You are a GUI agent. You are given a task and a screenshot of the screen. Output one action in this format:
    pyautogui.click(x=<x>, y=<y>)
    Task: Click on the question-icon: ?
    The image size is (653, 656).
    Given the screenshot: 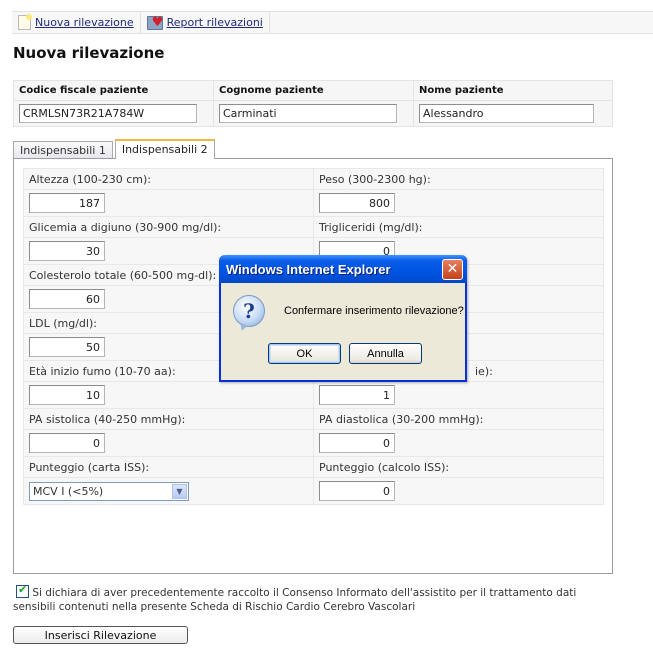 What is the action you would take?
    pyautogui.click(x=249, y=311)
    